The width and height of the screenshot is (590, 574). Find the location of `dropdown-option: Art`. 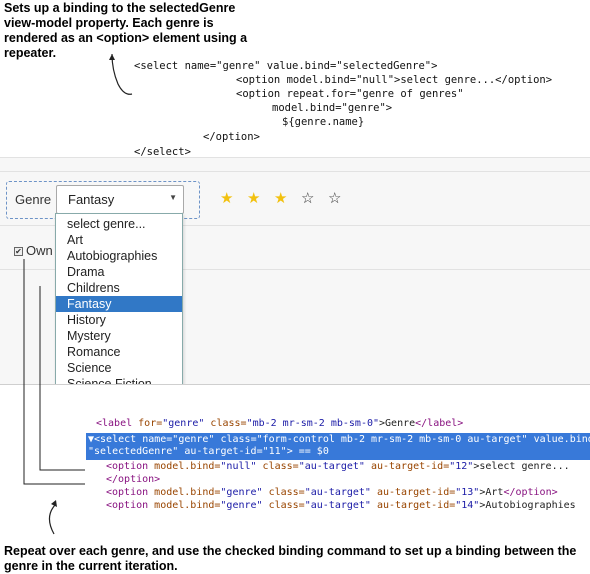

dropdown-option: Art is located at coordinates (119, 240).